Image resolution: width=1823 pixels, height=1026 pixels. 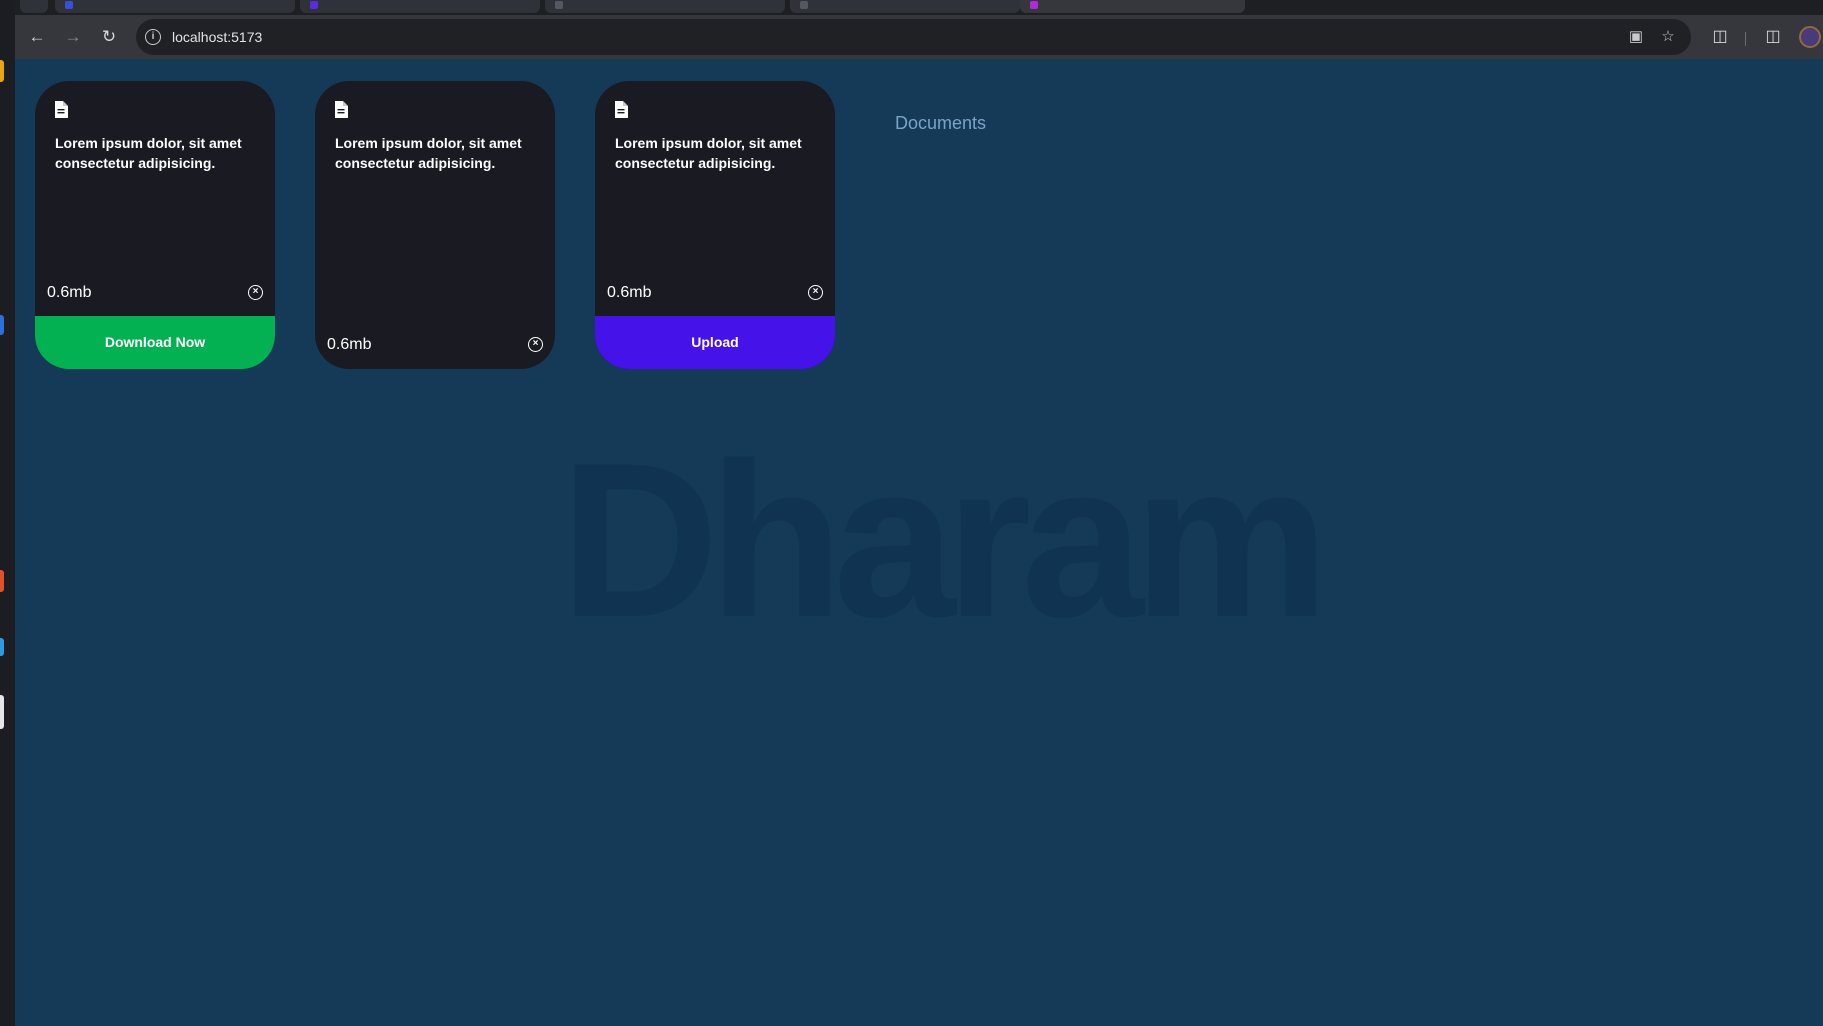 I want to click on profile-avatar, so click(x=1810, y=37).